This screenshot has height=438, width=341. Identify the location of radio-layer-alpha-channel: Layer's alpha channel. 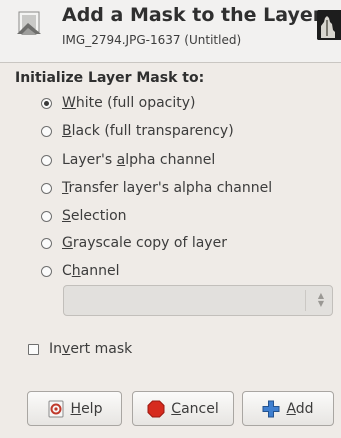
(128, 160).